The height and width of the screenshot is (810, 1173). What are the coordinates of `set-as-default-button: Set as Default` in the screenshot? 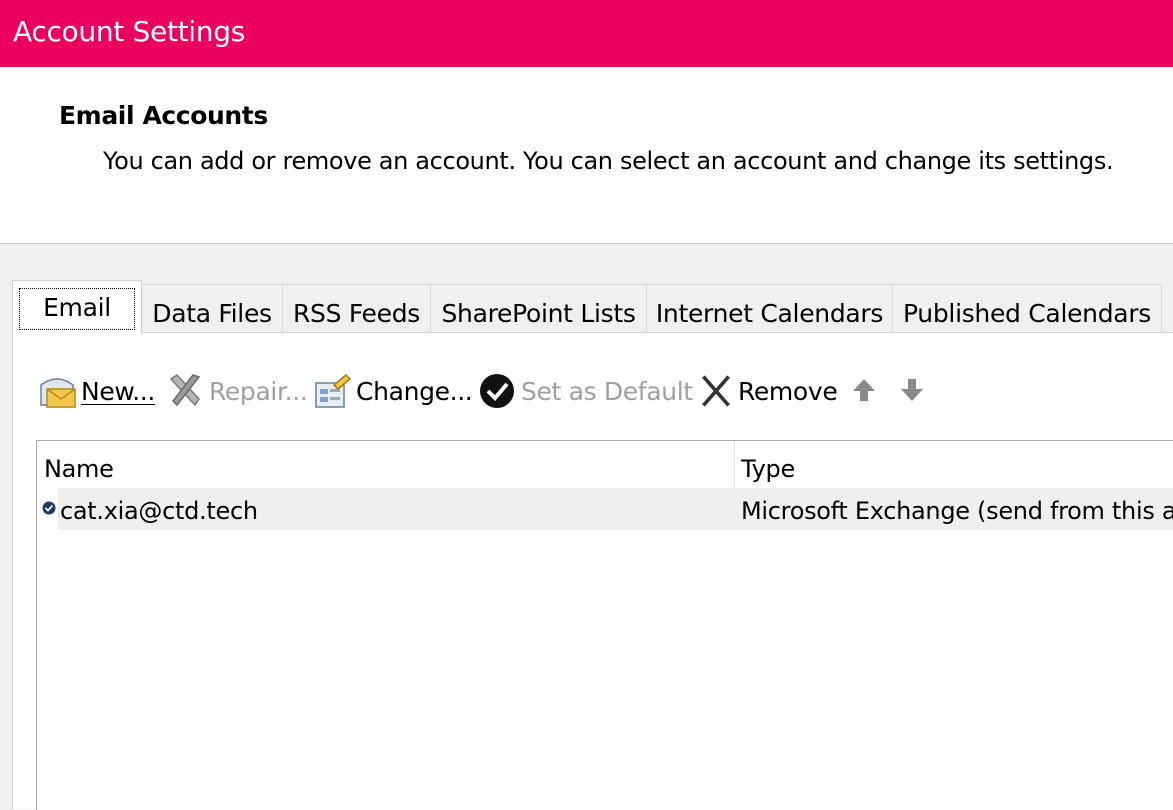 It's located at (585, 391).